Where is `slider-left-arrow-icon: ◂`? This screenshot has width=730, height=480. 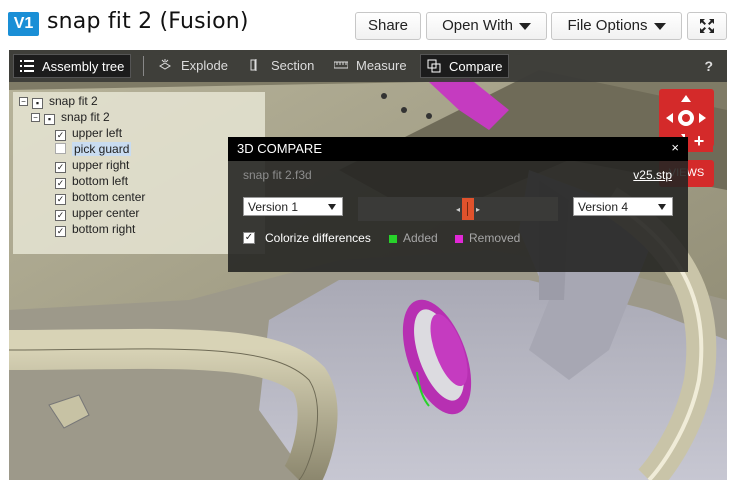 slider-left-arrow-icon: ◂ is located at coordinates (458, 209).